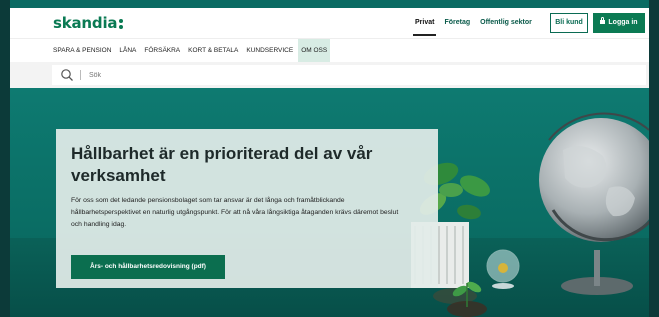 This screenshot has height=317, width=659. What do you see at coordinates (162, 51) in the screenshot?
I see `nav-item-forsakra: FÖRSÄKRA` at bounding box center [162, 51].